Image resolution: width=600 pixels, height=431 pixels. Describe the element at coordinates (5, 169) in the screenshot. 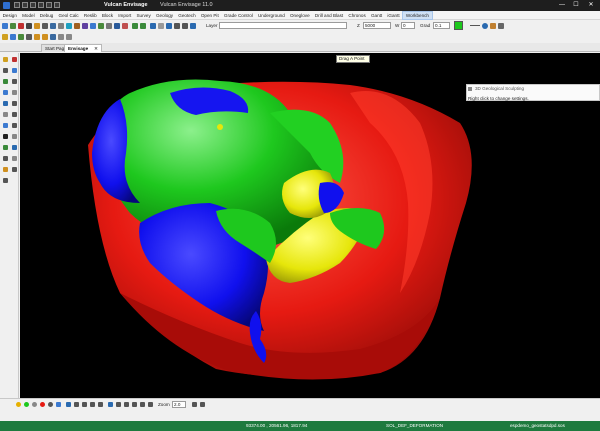

I see `layer-tool-icon` at that location.